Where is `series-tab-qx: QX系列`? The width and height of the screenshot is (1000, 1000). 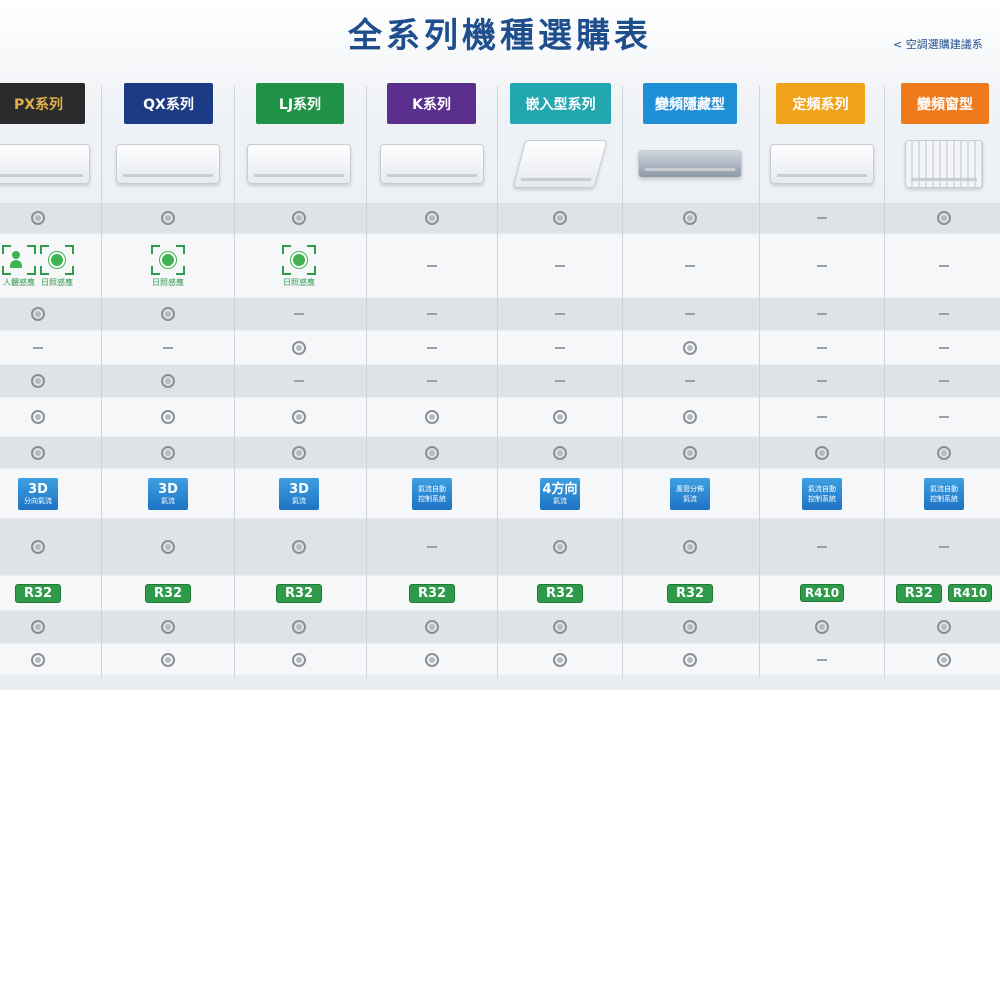 series-tab-qx: QX系列 is located at coordinates (168, 103).